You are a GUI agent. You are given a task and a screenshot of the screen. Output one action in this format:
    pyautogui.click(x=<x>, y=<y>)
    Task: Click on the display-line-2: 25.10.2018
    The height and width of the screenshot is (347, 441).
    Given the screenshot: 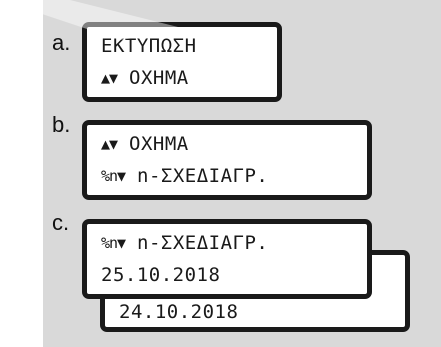 What is the action you would take?
    pyautogui.click(x=160, y=275)
    